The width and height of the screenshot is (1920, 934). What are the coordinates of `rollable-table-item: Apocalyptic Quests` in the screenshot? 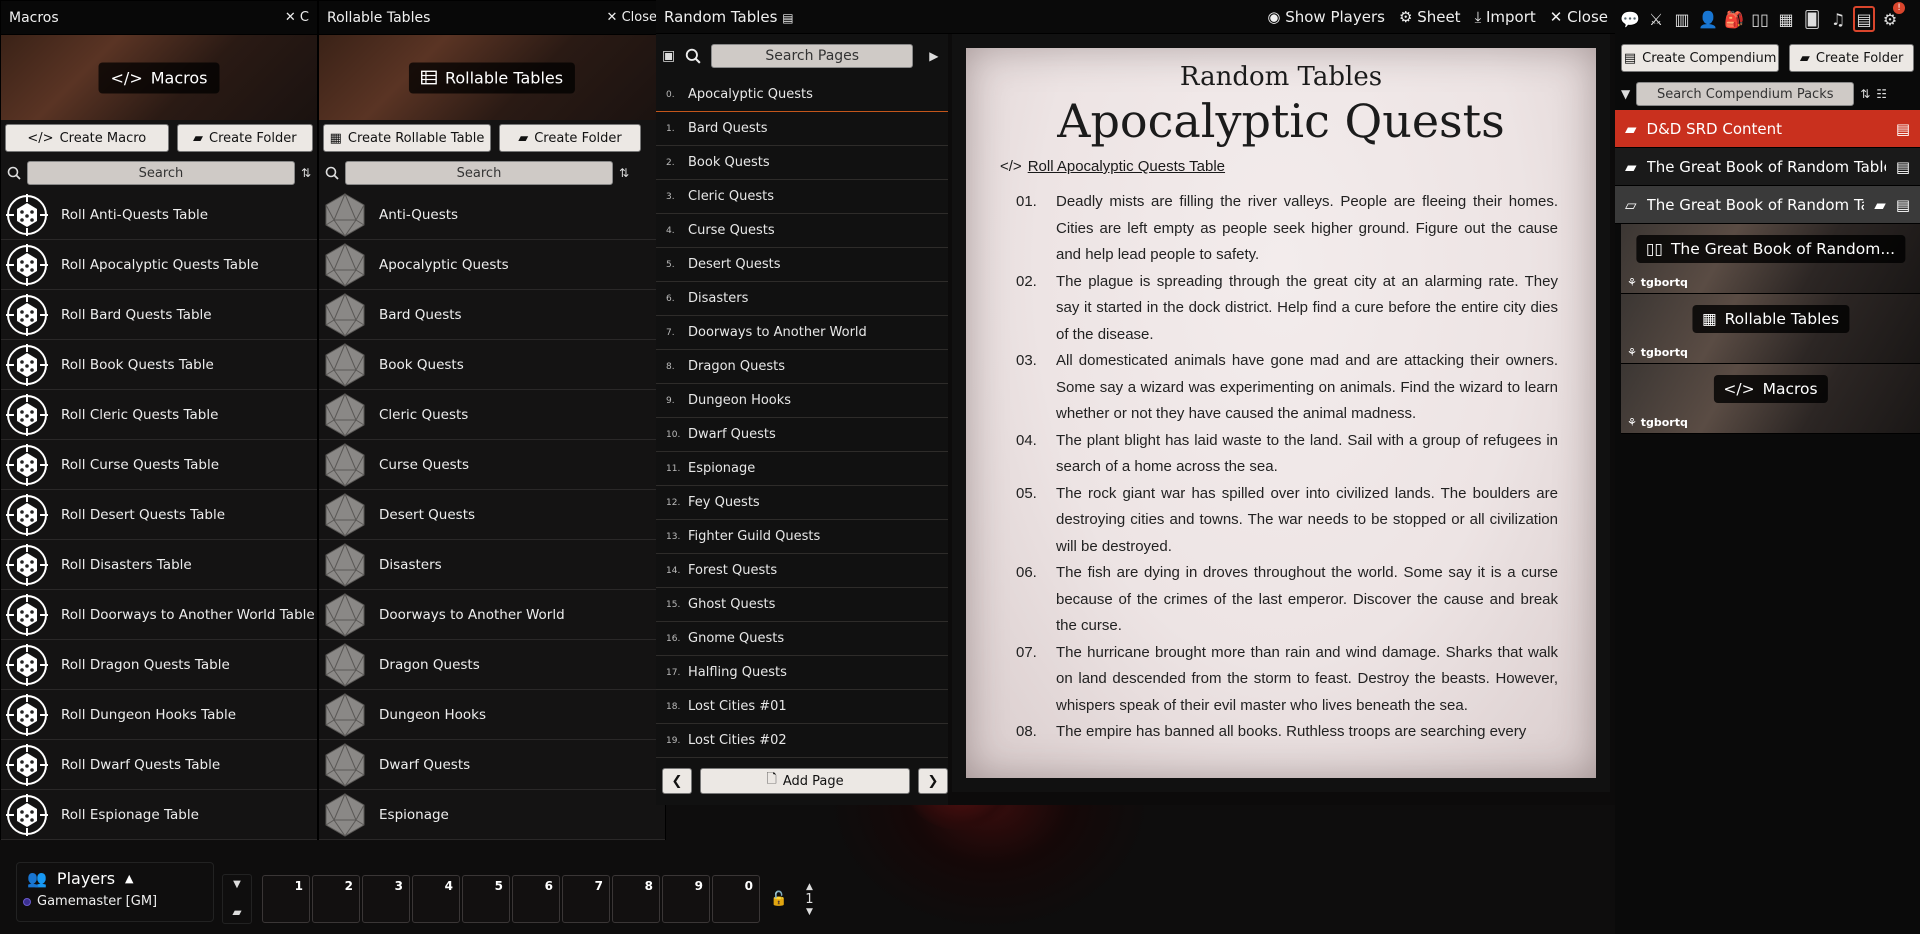 It's located at (492, 265).